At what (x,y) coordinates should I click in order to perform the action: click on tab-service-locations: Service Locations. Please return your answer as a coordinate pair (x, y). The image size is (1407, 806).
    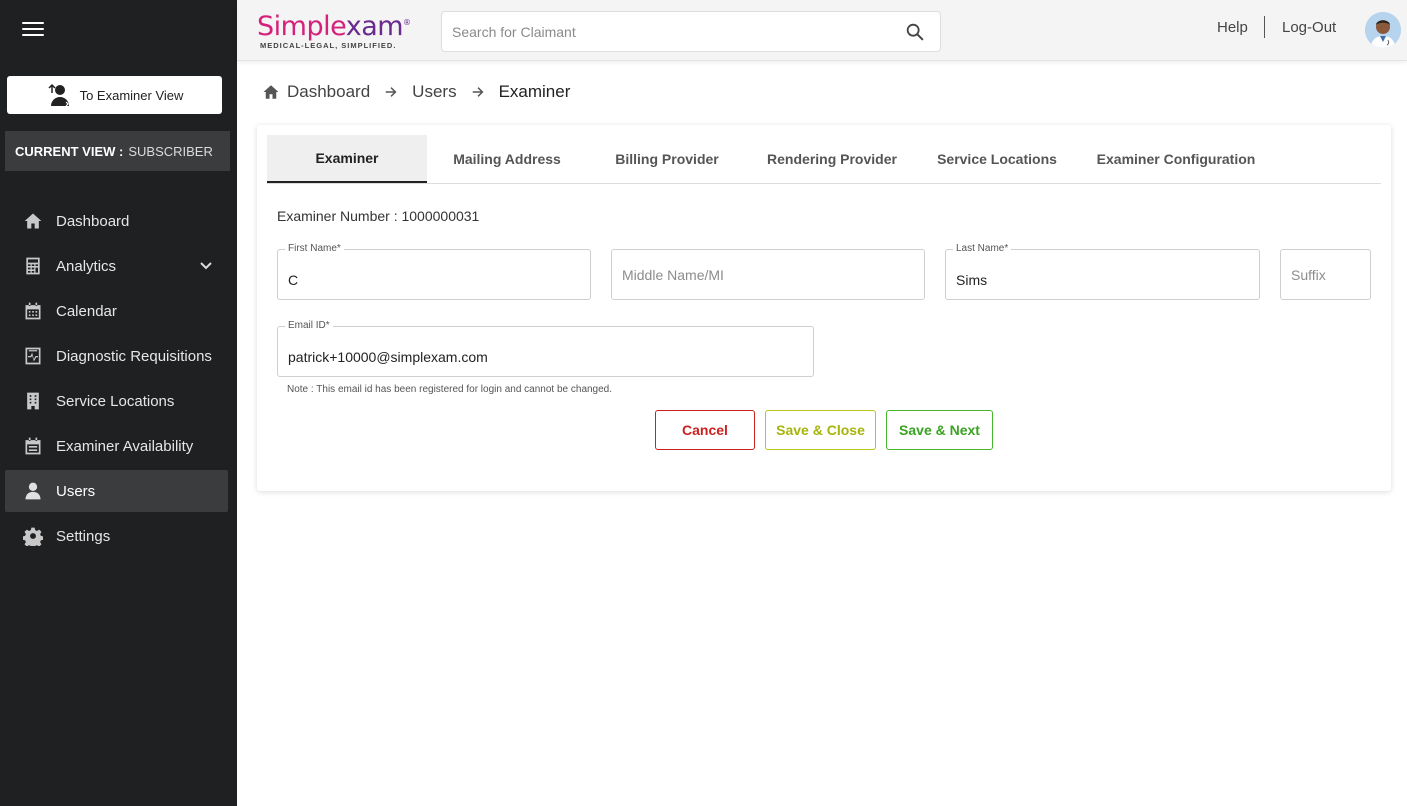
    Looking at the image, I should click on (997, 159).